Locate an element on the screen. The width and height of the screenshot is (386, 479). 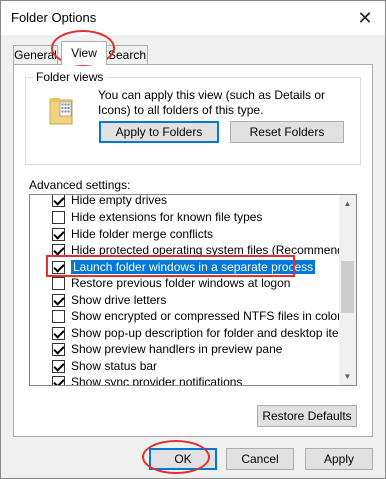
close-icon: ✕ is located at coordinates (365, 17).